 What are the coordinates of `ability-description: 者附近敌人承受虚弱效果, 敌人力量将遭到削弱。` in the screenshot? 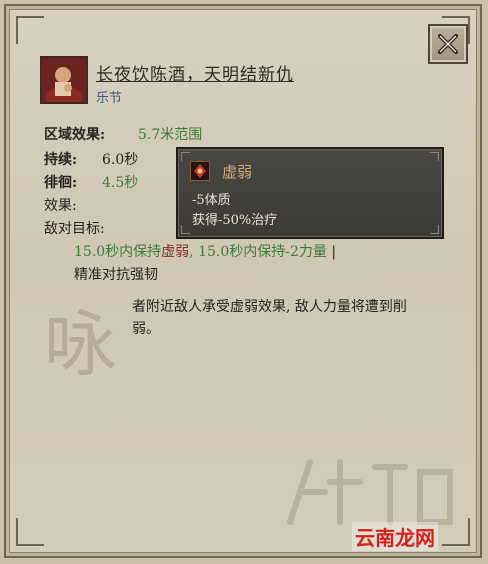 It's located at (269, 318).